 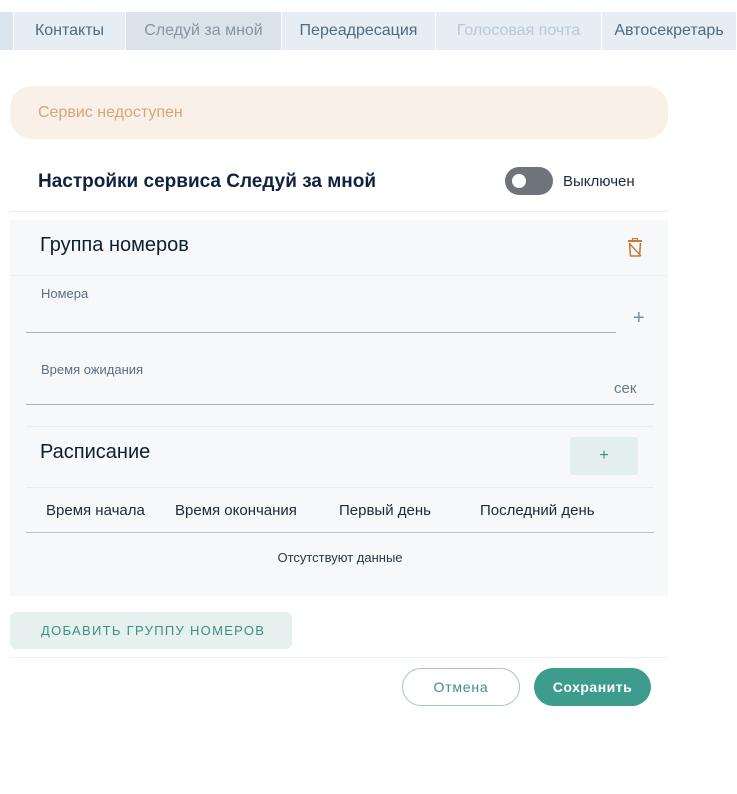 I want to click on number-group-title: Группа номеров, so click(x=114, y=245).